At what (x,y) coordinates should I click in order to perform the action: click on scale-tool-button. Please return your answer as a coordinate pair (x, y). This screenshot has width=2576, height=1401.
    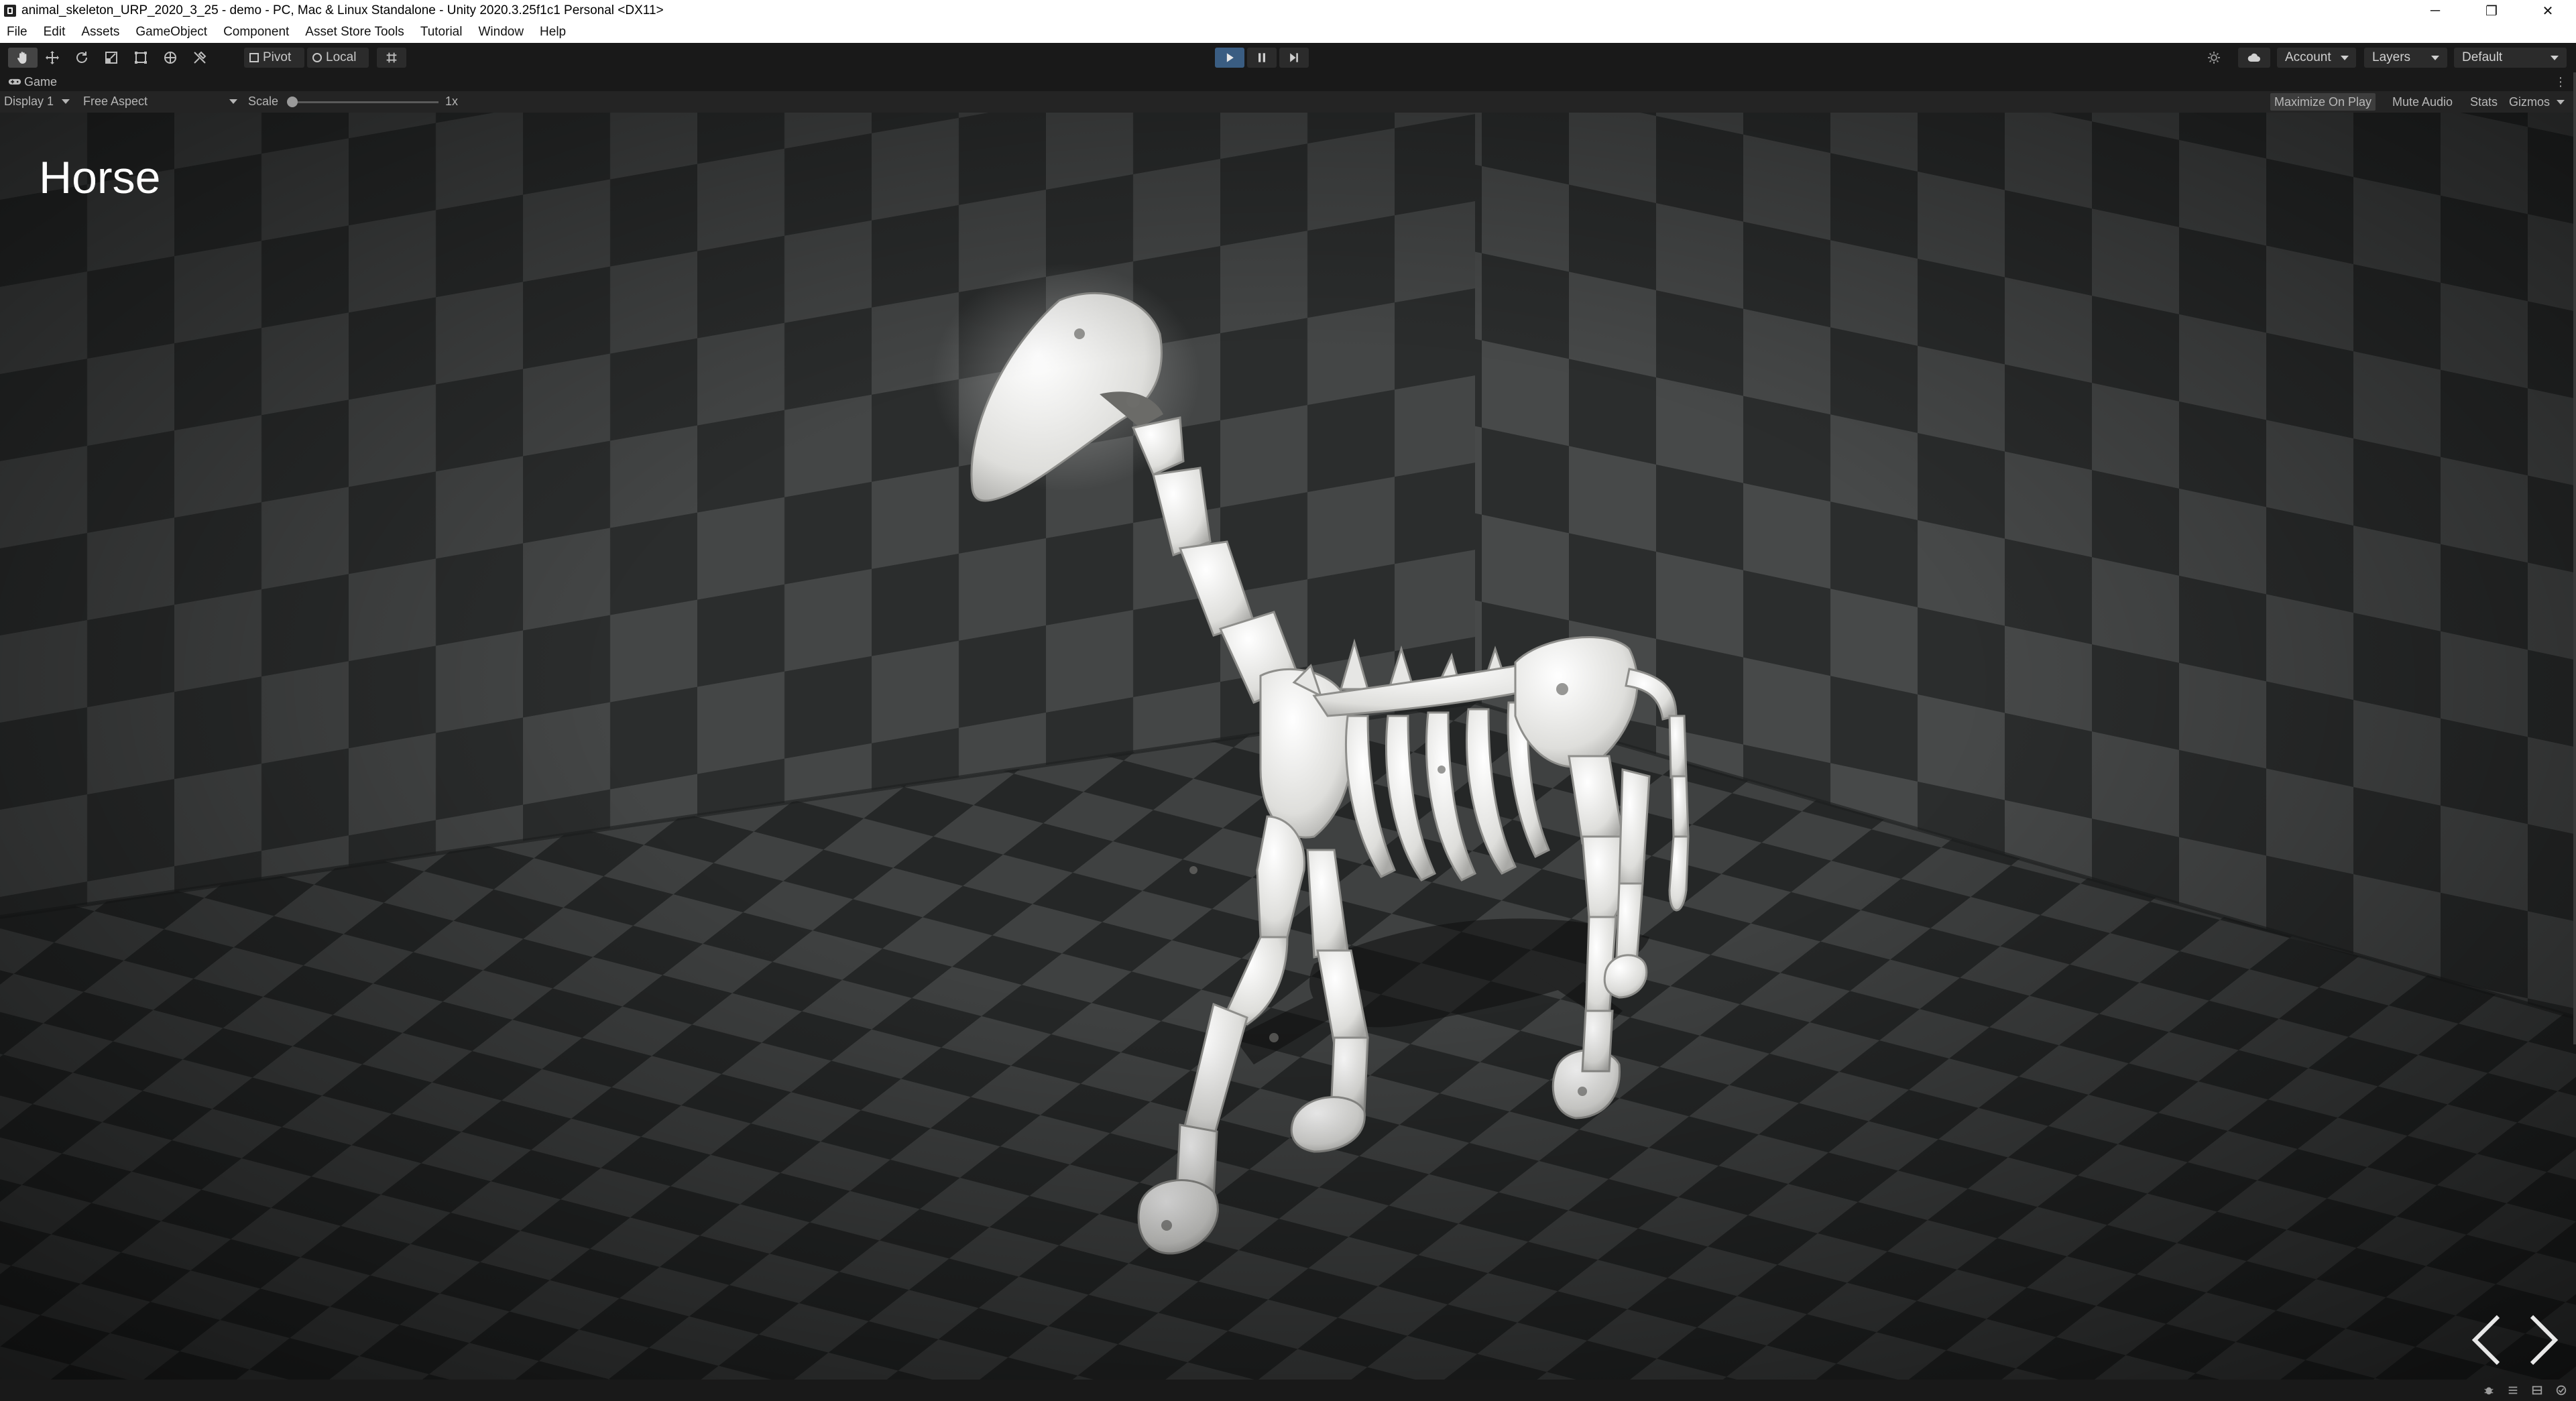
    Looking at the image, I should click on (111, 58).